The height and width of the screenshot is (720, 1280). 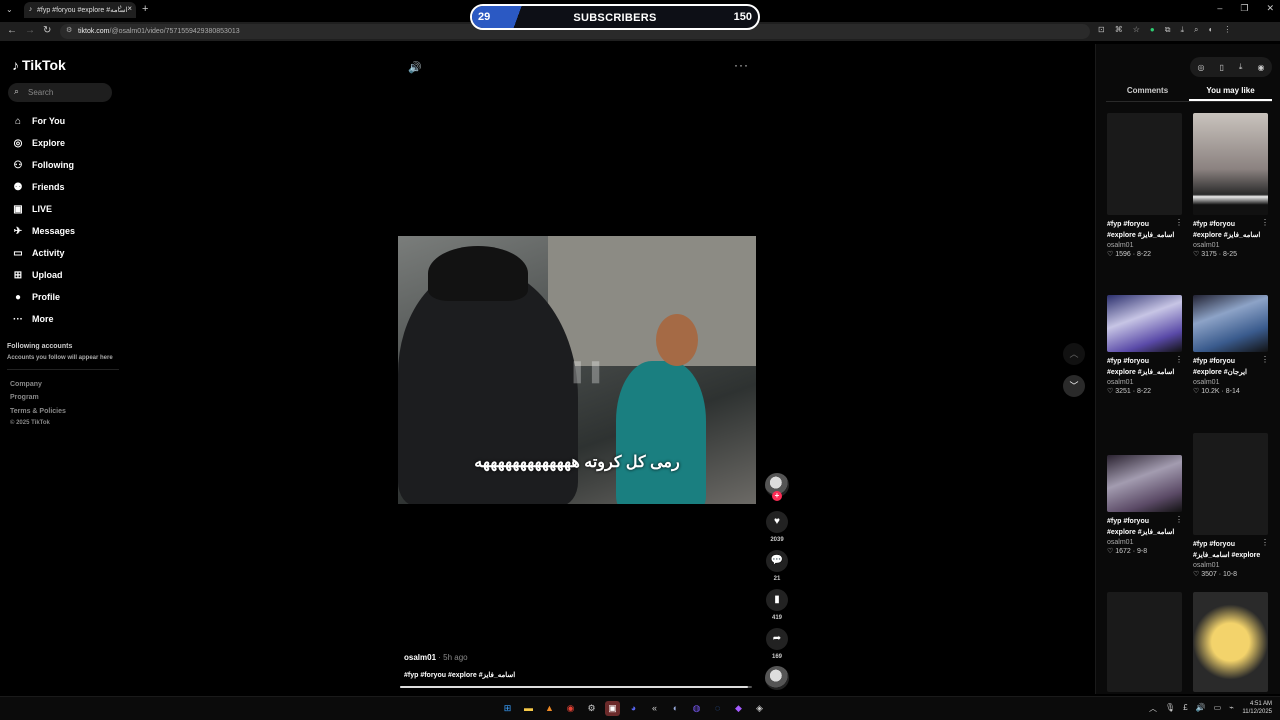 What do you see at coordinates (1119, 30) in the screenshot?
I see `translate-icon: ⌘` at bounding box center [1119, 30].